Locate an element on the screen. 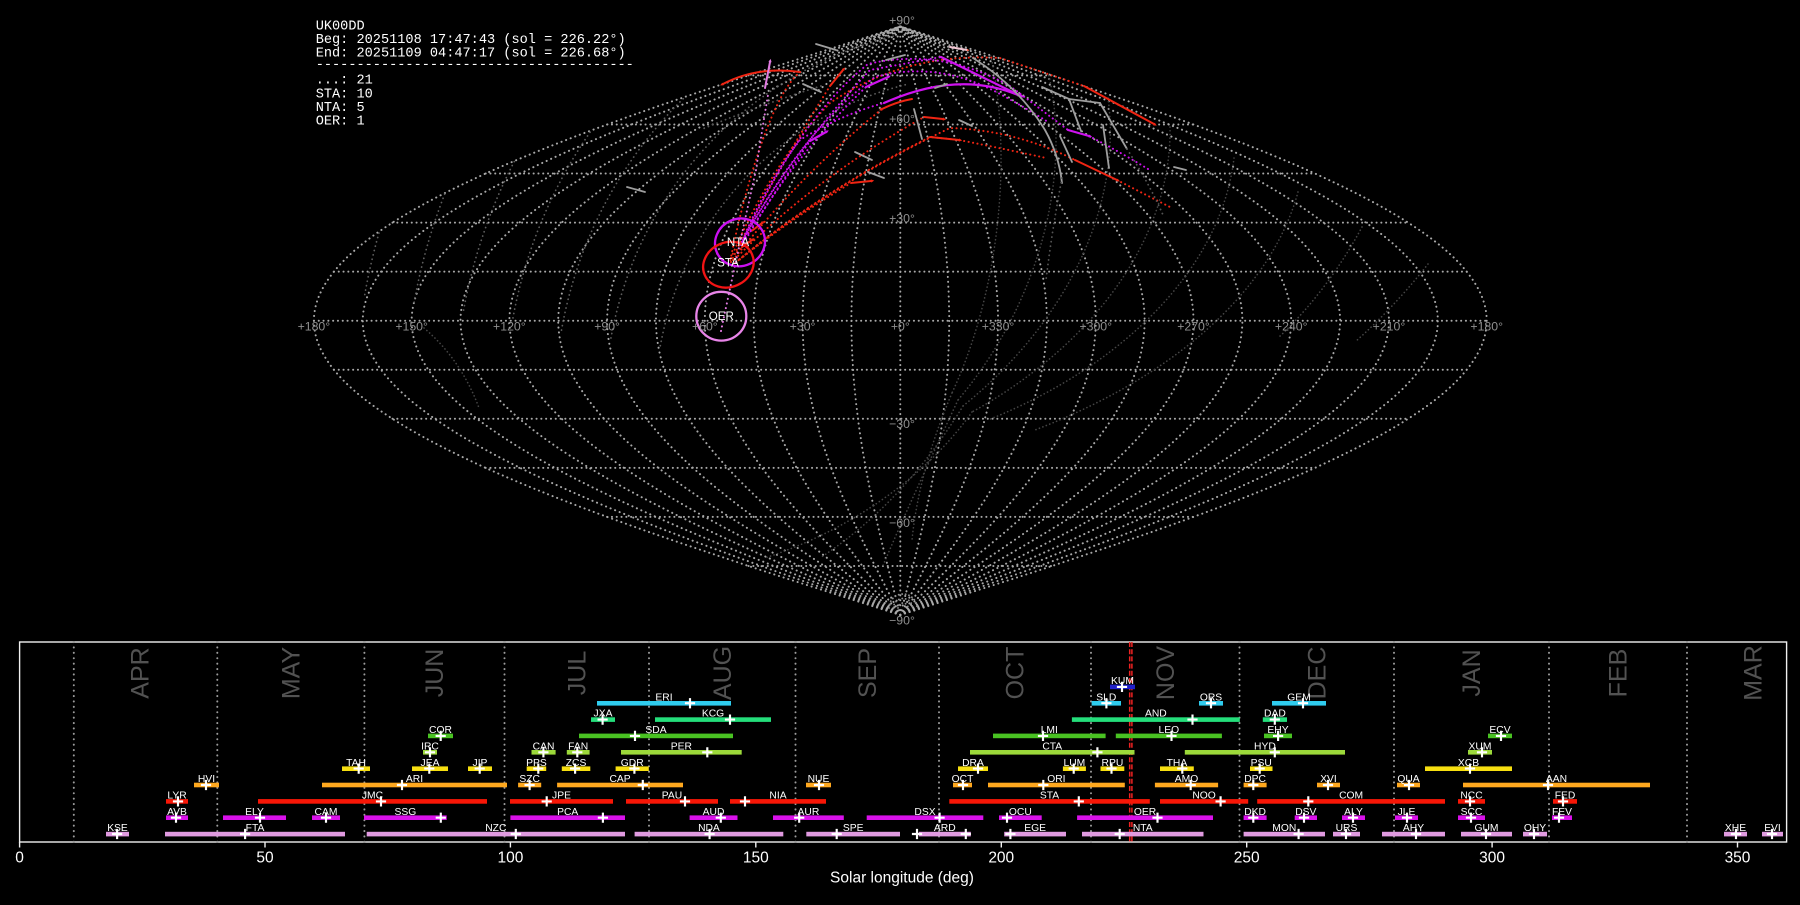  svg-text: APR is located at coordinates (141, 672).